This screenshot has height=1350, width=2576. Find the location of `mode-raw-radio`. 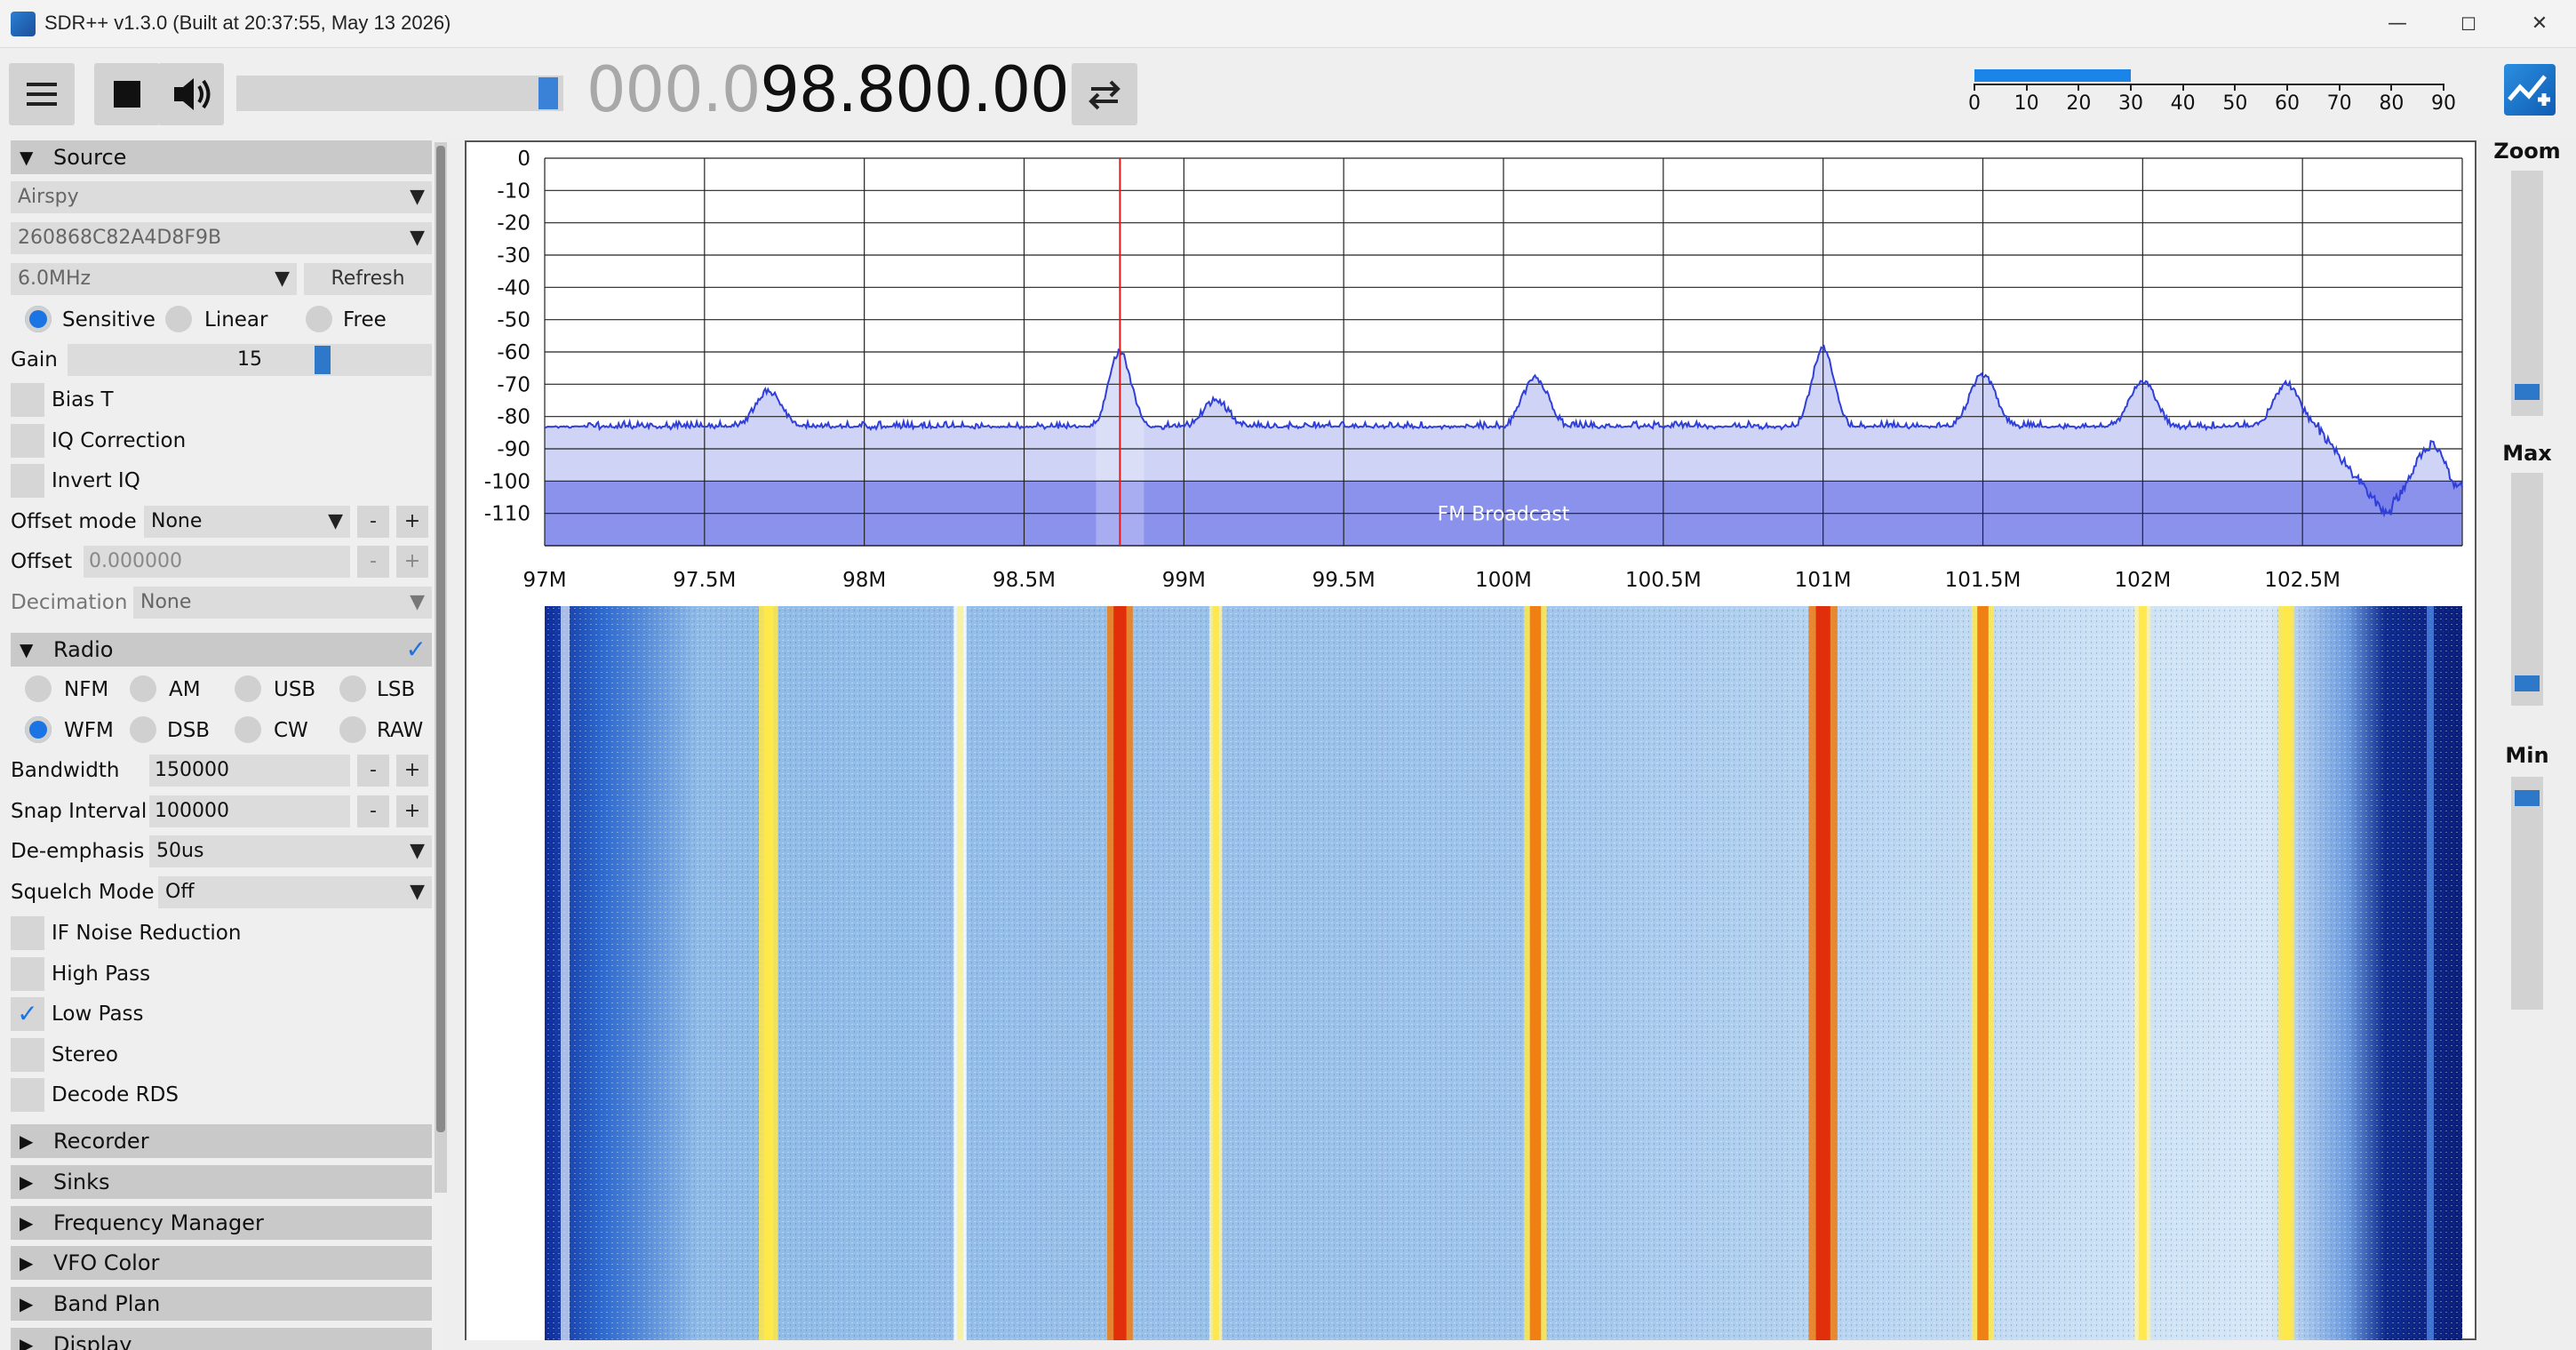

mode-raw-radio is located at coordinates (352, 730).